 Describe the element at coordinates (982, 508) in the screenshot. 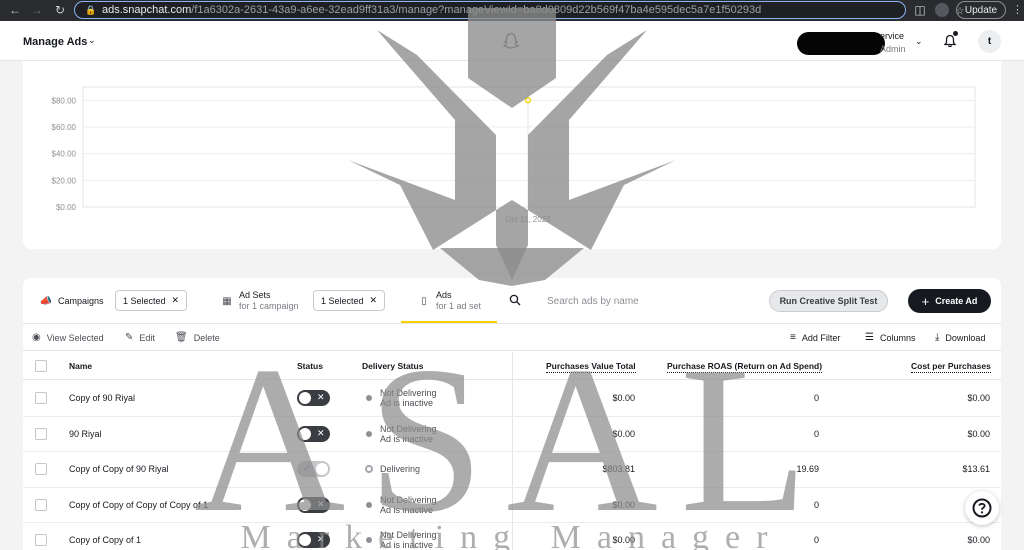

I see `help-button` at that location.